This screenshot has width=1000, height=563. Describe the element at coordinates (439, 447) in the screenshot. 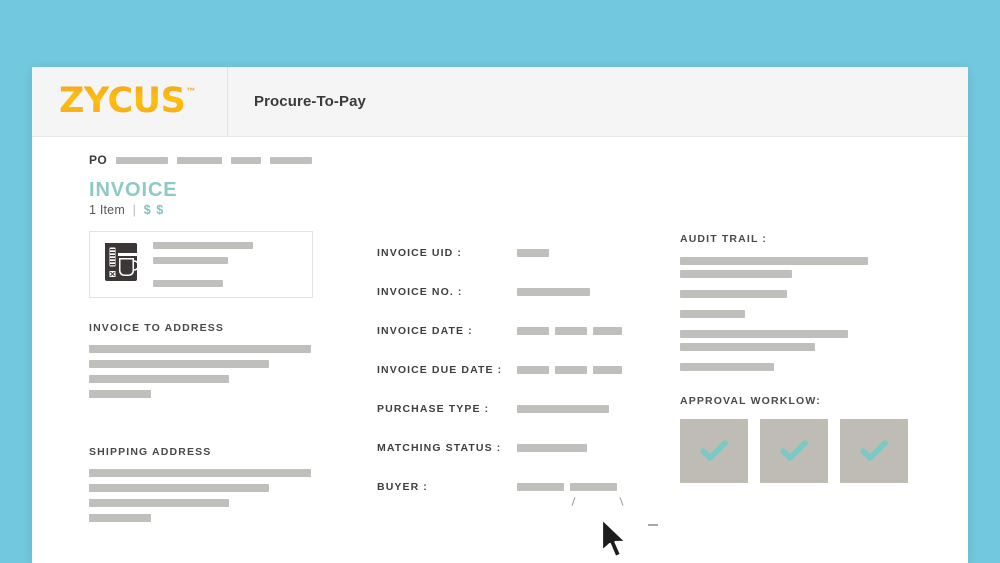

I see `field-label: MATCHING STATUS :` at that location.